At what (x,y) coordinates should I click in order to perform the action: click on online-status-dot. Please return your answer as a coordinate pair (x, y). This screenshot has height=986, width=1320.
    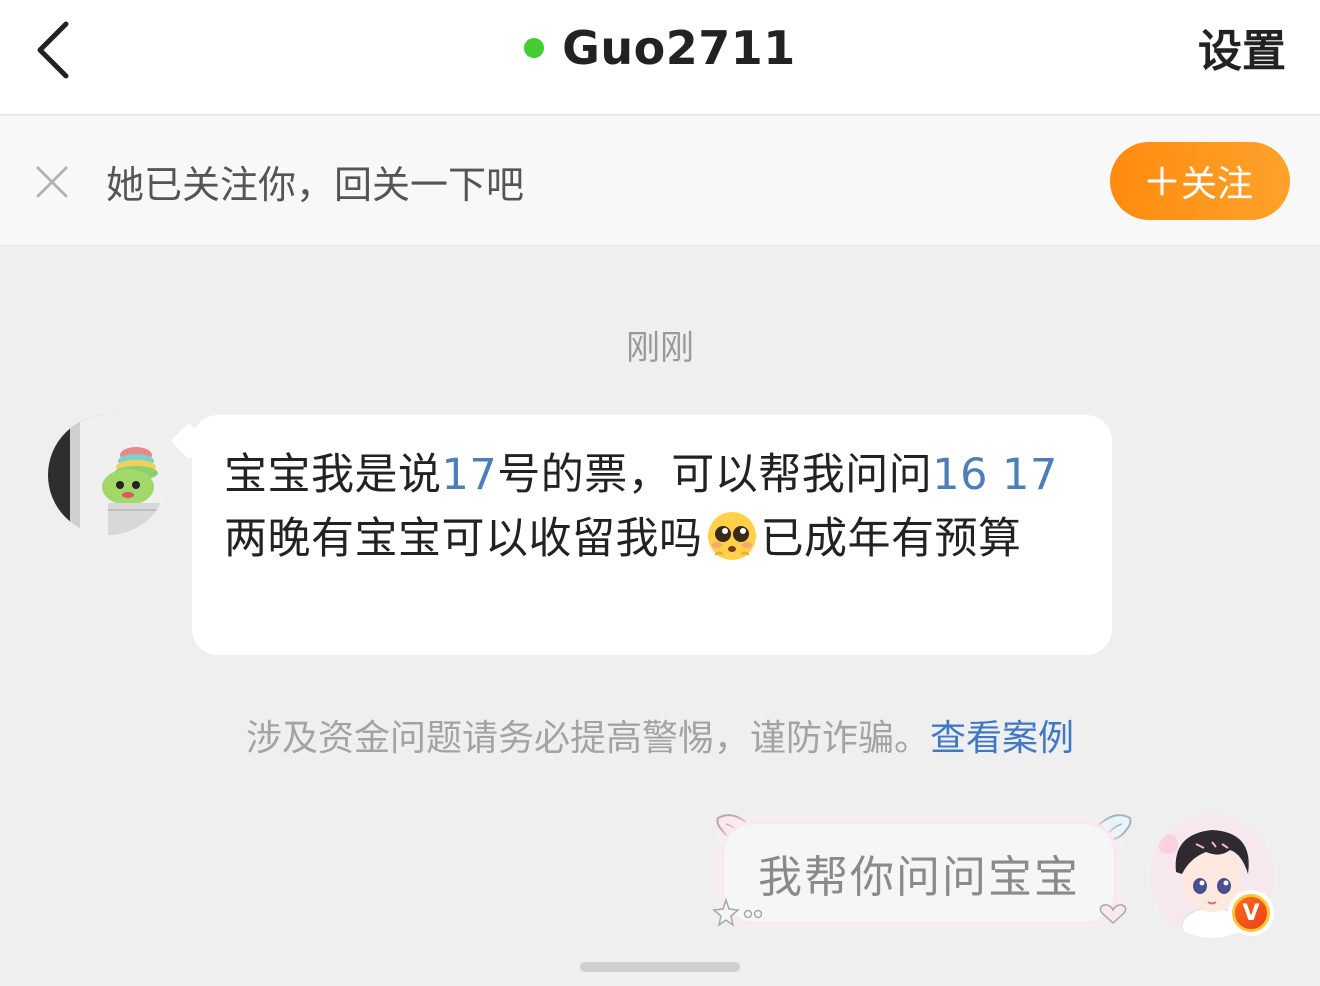
    Looking at the image, I should click on (534, 48).